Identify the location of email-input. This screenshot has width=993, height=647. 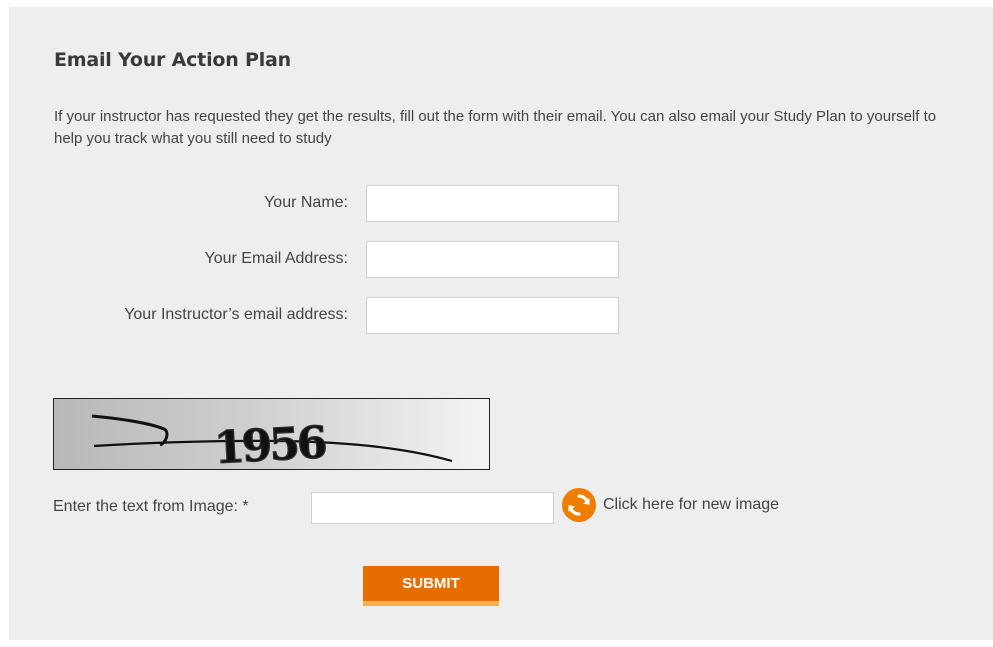
(492, 259).